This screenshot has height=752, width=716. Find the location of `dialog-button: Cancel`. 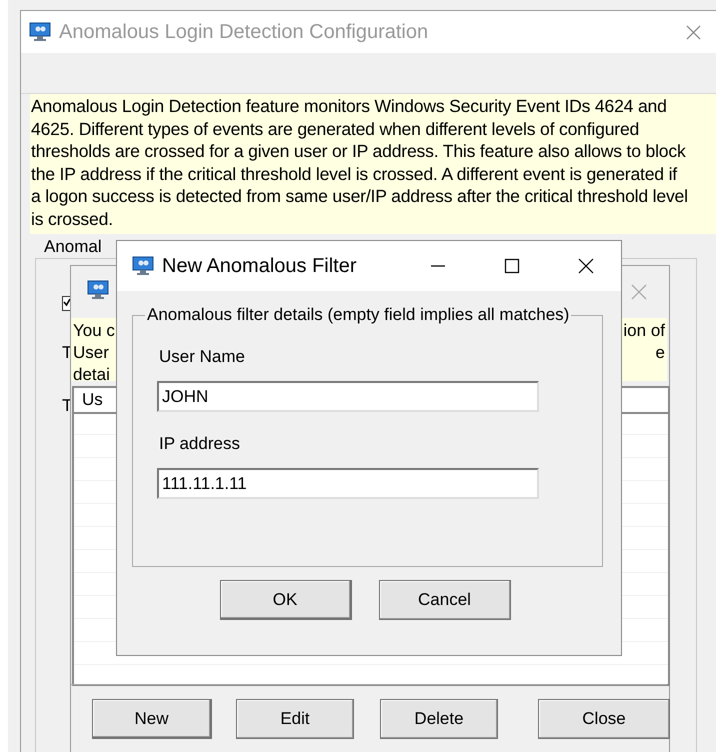

dialog-button: Cancel is located at coordinates (444, 600).